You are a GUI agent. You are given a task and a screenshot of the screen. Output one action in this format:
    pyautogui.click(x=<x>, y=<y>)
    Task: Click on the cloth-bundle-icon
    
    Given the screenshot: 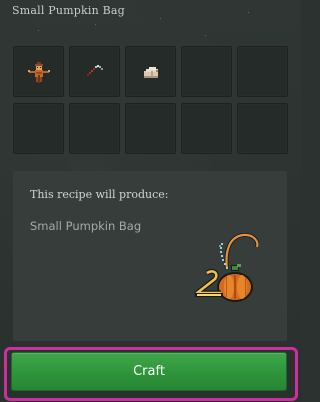 What is the action you would take?
    pyautogui.click(x=150, y=72)
    